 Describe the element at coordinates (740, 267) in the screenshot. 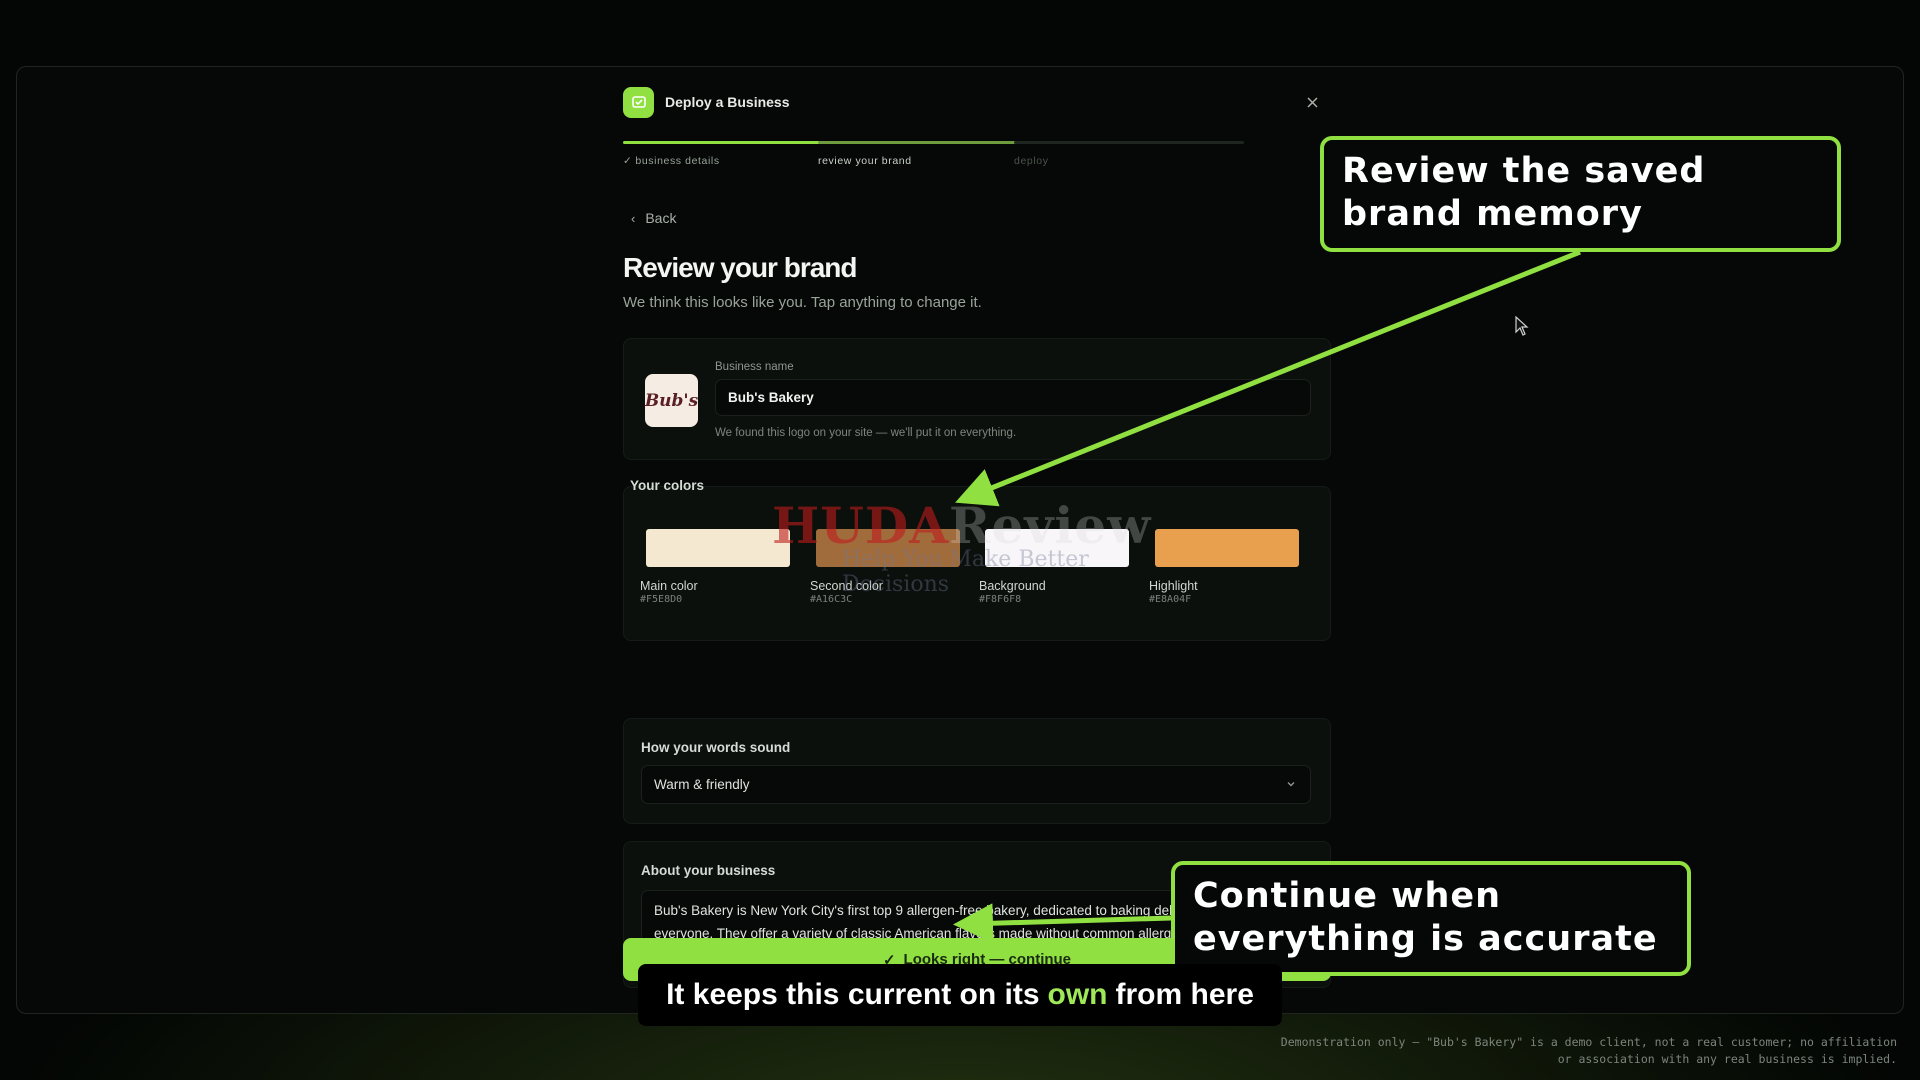

I see `page-title: Review your brand` at that location.